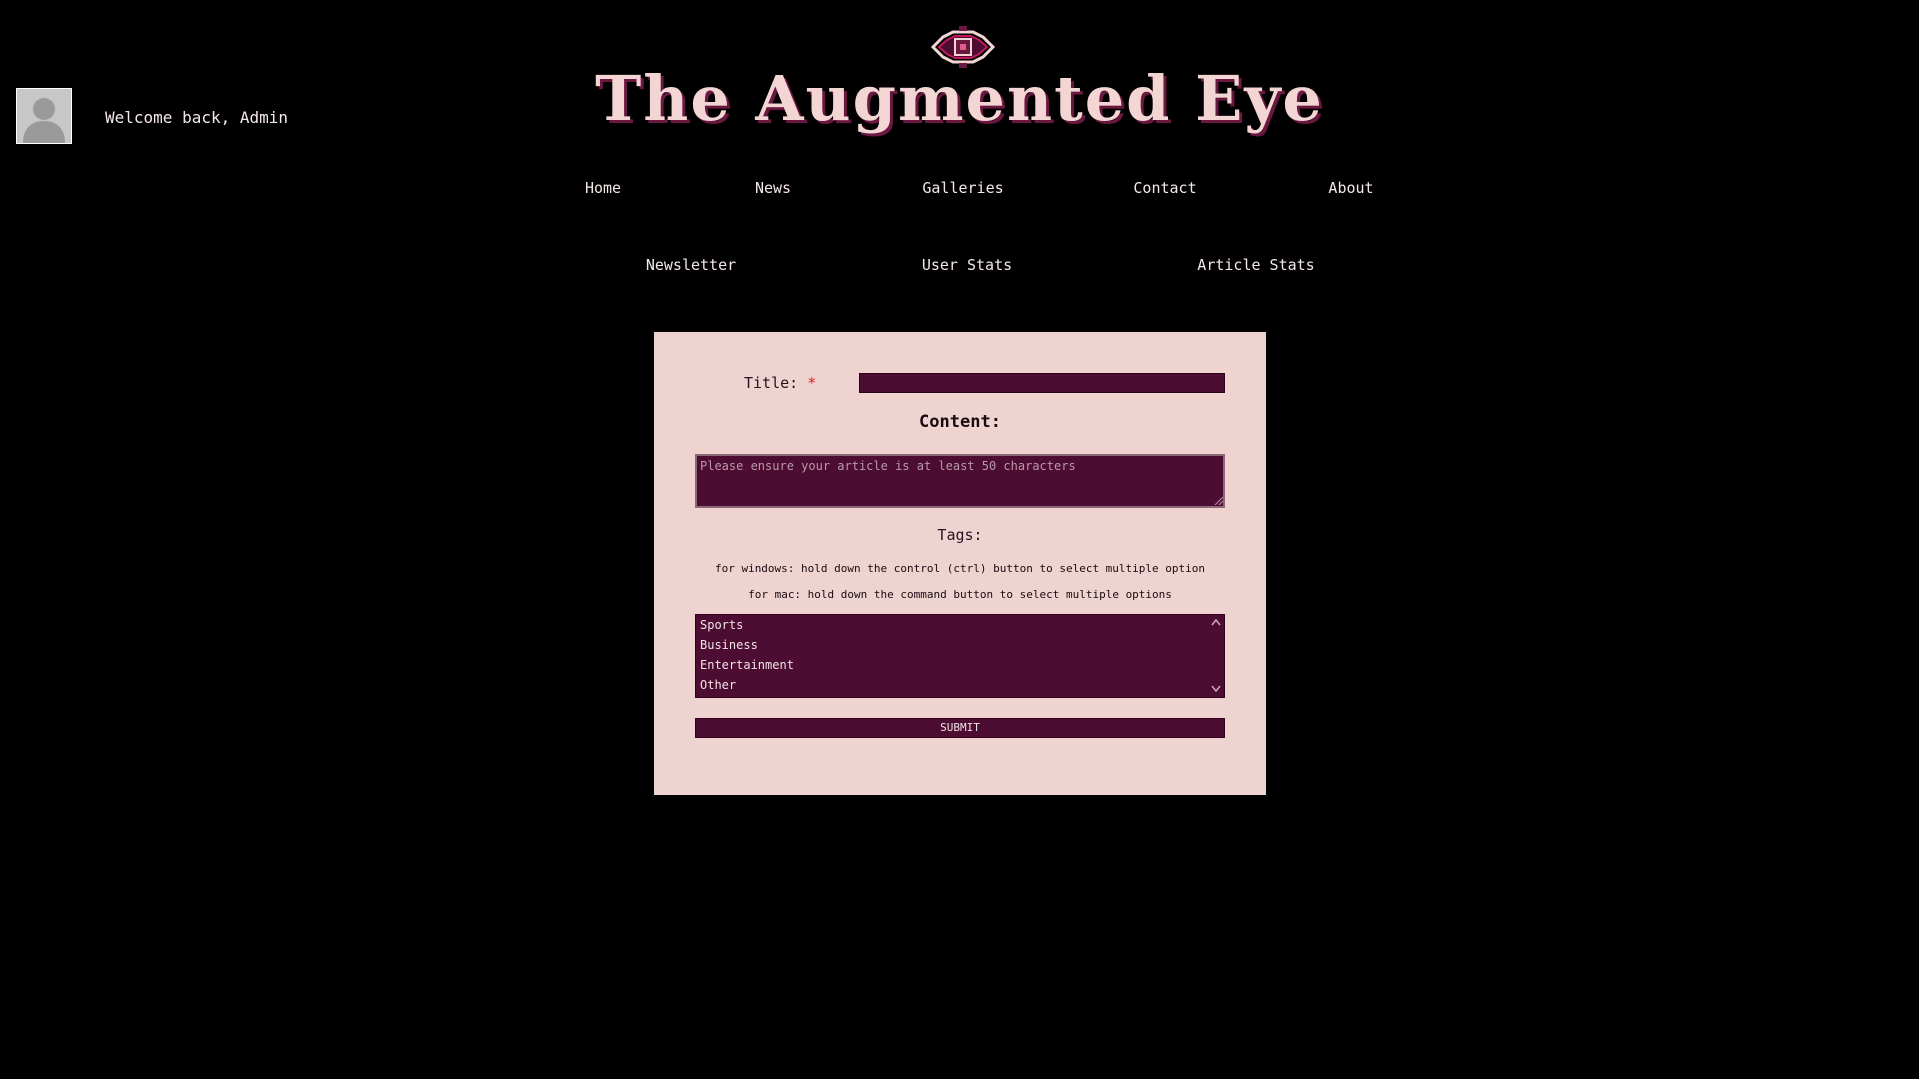 The image size is (1919, 1079). Describe the element at coordinates (1042, 383) in the screenshot. I see `title-input` at that location.